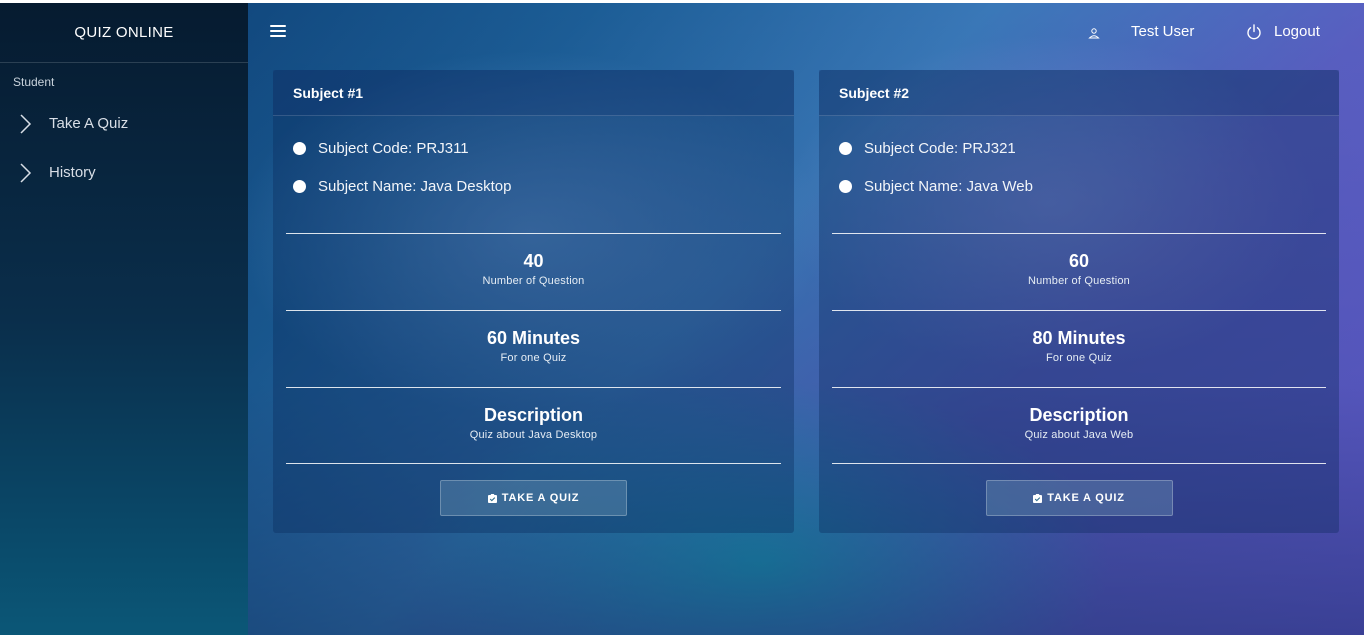 The height and width of the screenshot is (635, 1364). I want to click on subject-name-item: Subject Name: Java Web, so click(1079, 186).